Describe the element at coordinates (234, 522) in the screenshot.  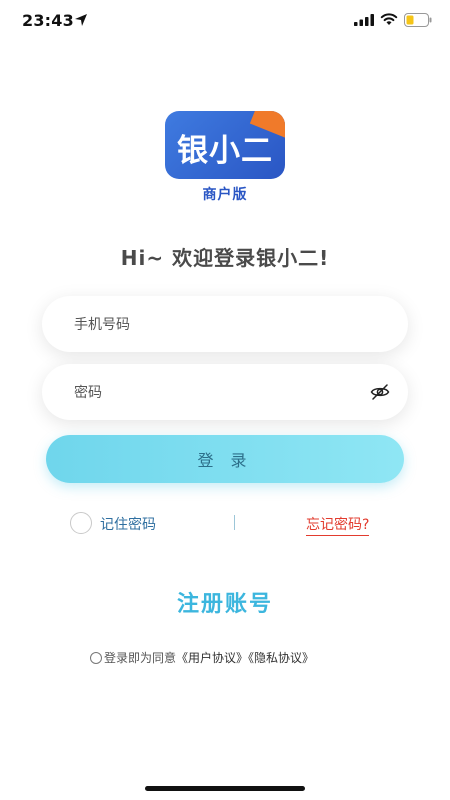
I see `options-divider` at that location.